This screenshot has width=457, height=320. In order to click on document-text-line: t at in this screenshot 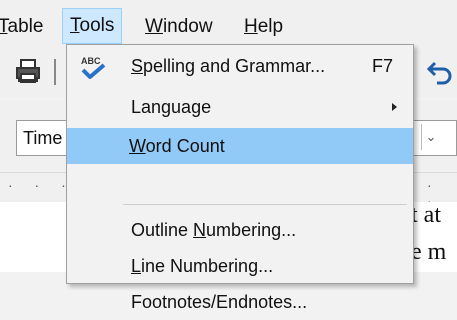, I will do `click(426, 215)`.